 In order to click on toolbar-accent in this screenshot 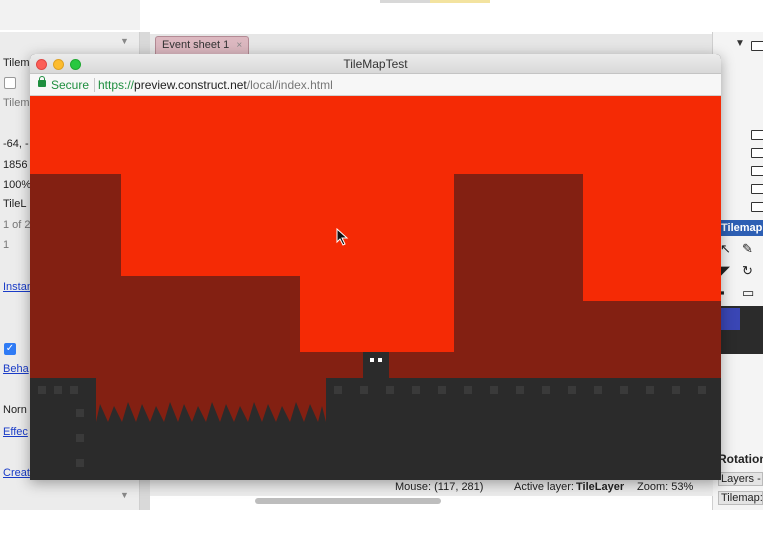, I will do `click(405, 1)`.